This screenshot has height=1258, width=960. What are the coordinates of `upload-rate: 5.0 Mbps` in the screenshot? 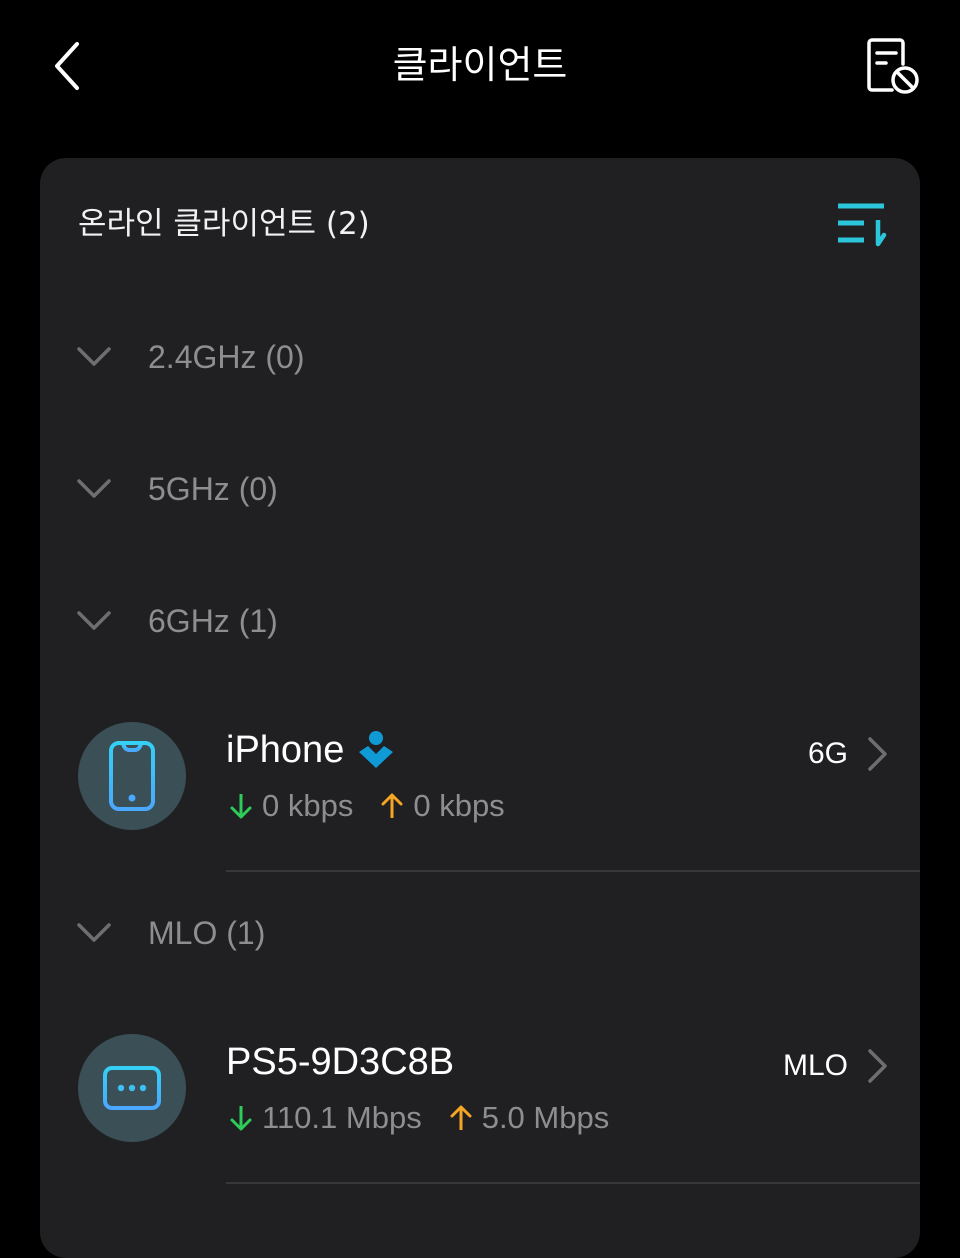 It's located at (529, 1118).